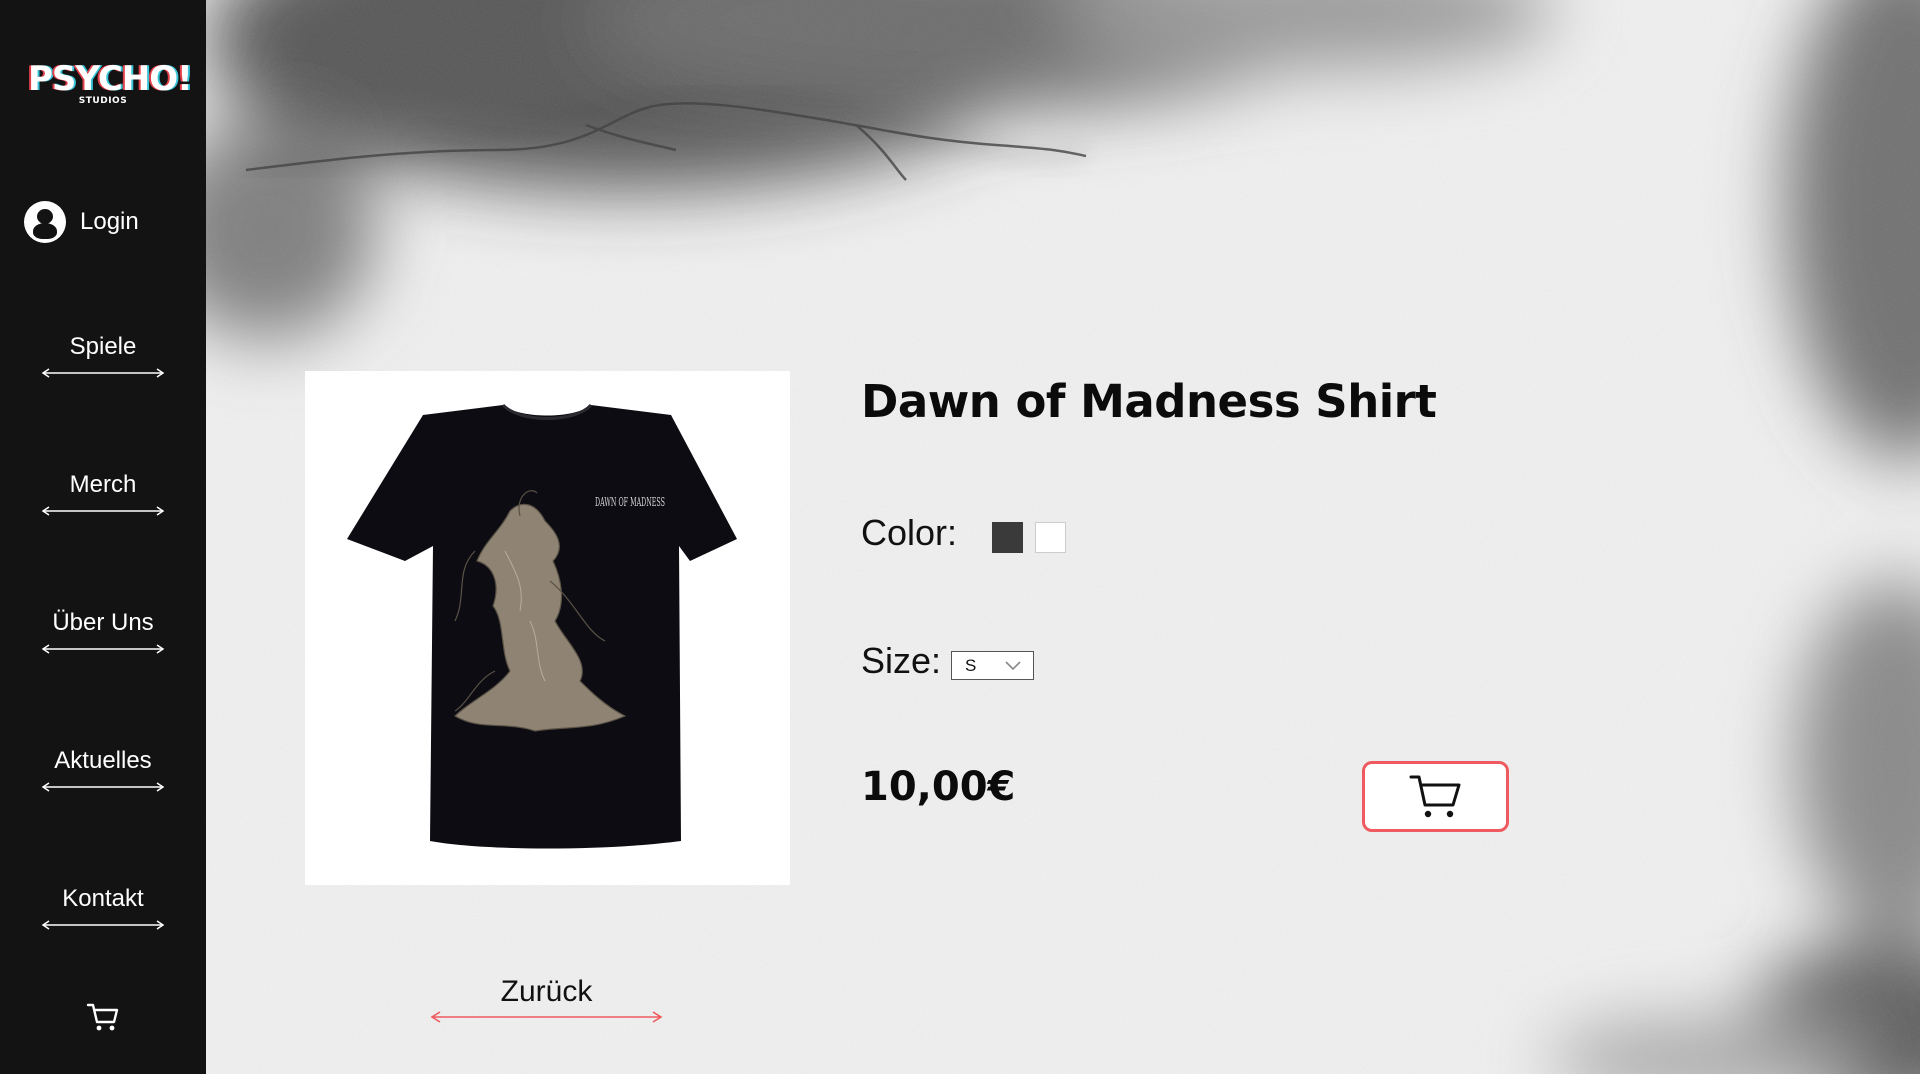  I want to click on shirt-print-text: DAWN OF MADNESS, so click(630, 502).